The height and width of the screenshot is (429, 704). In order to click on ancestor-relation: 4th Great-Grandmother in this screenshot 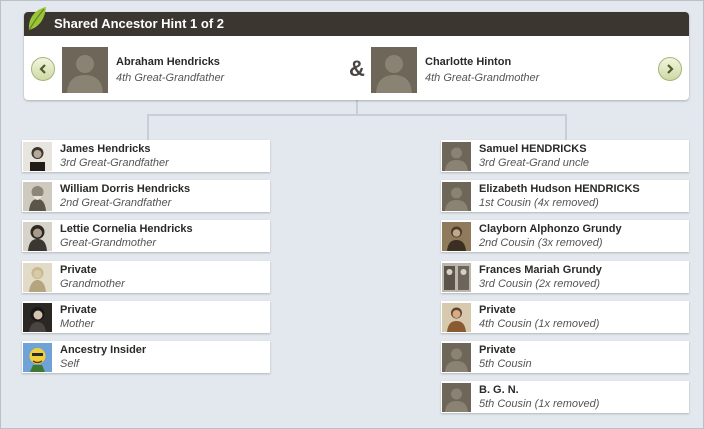, I will do `click(482, 78)`.